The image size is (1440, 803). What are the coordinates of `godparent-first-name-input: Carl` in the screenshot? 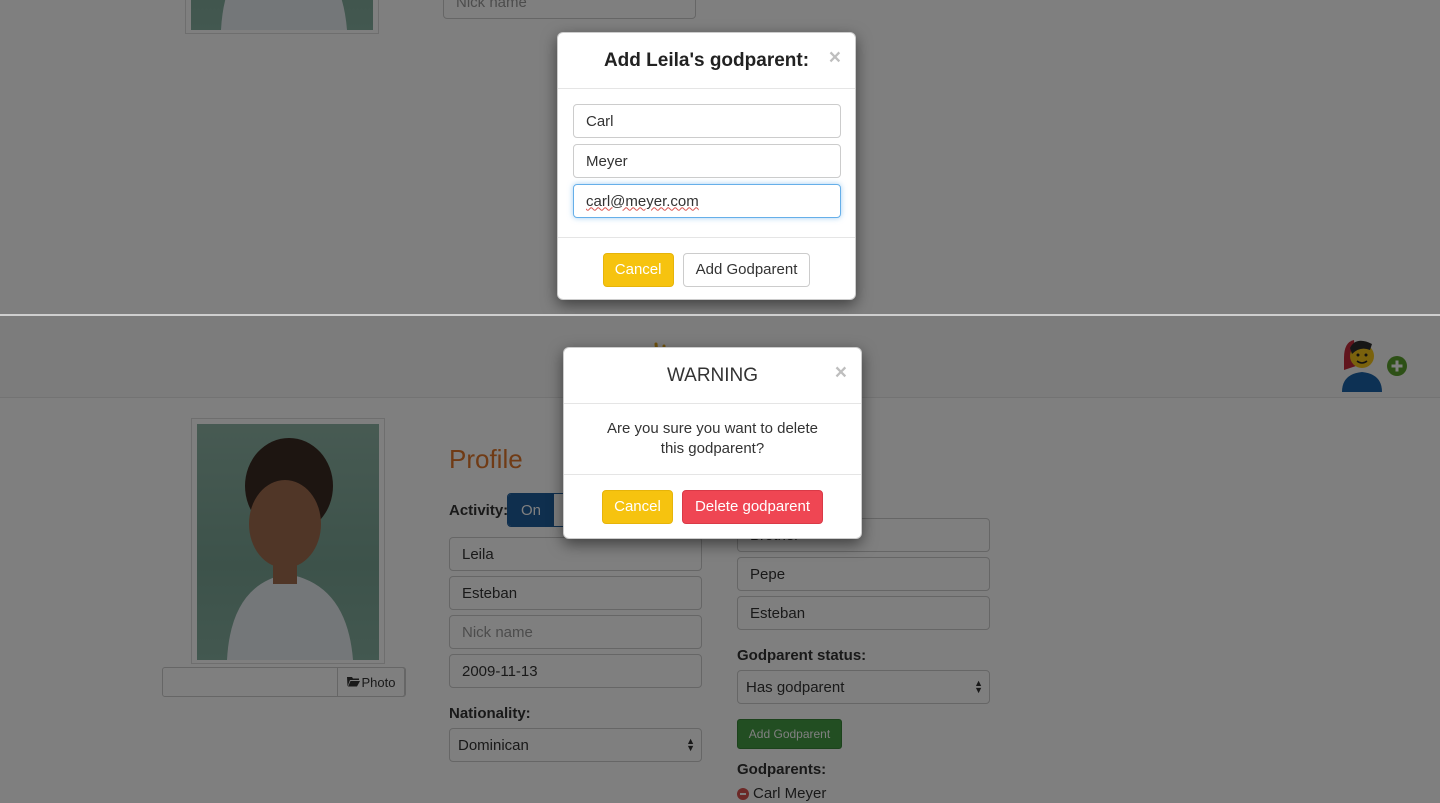 It's located at (707, 121).